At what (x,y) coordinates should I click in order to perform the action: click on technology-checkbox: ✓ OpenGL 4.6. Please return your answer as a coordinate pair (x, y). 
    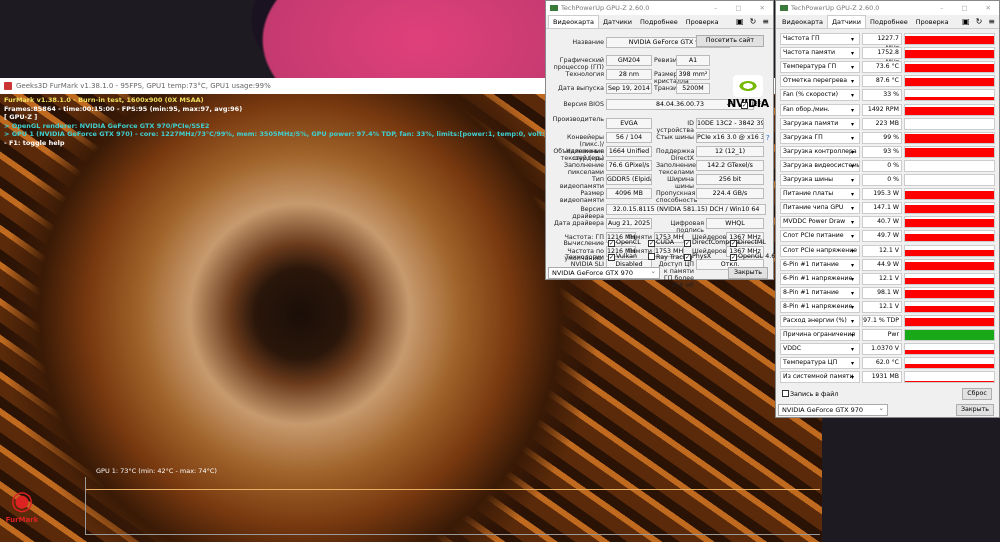
    Looking at the image, I should click on (752, 257).